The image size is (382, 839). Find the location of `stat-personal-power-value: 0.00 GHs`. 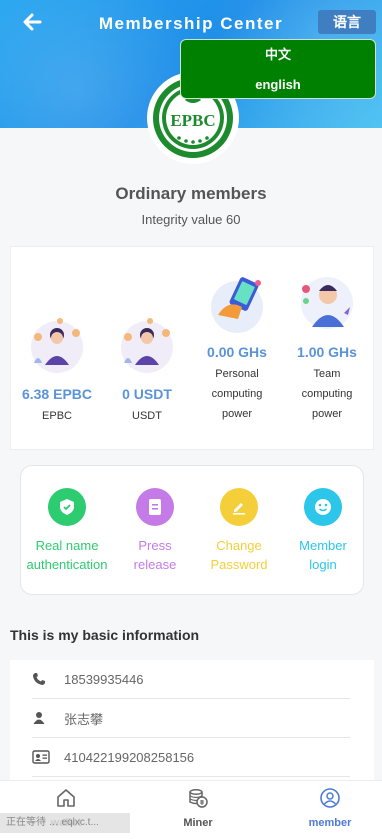

stat-personal-power-value: 0.00 GHs is located at coordinates (237, 352).